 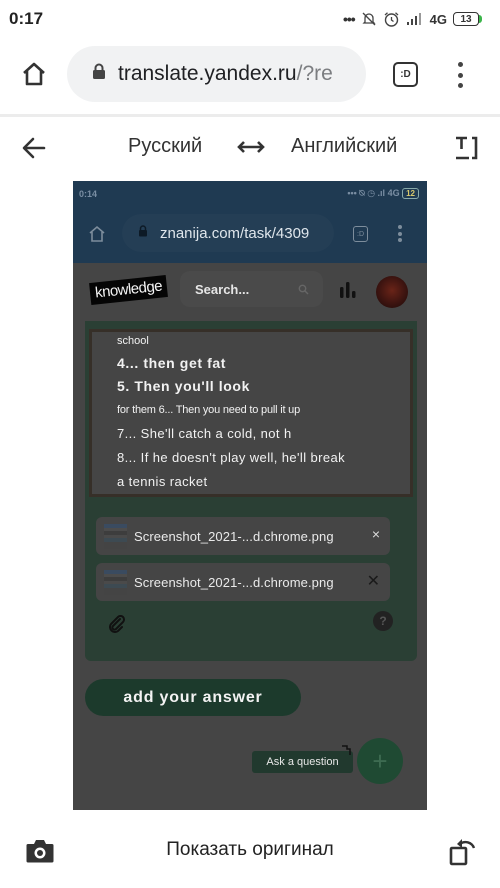 I want to click on add-answer-button: add your answer, so click(x=193, y=697).